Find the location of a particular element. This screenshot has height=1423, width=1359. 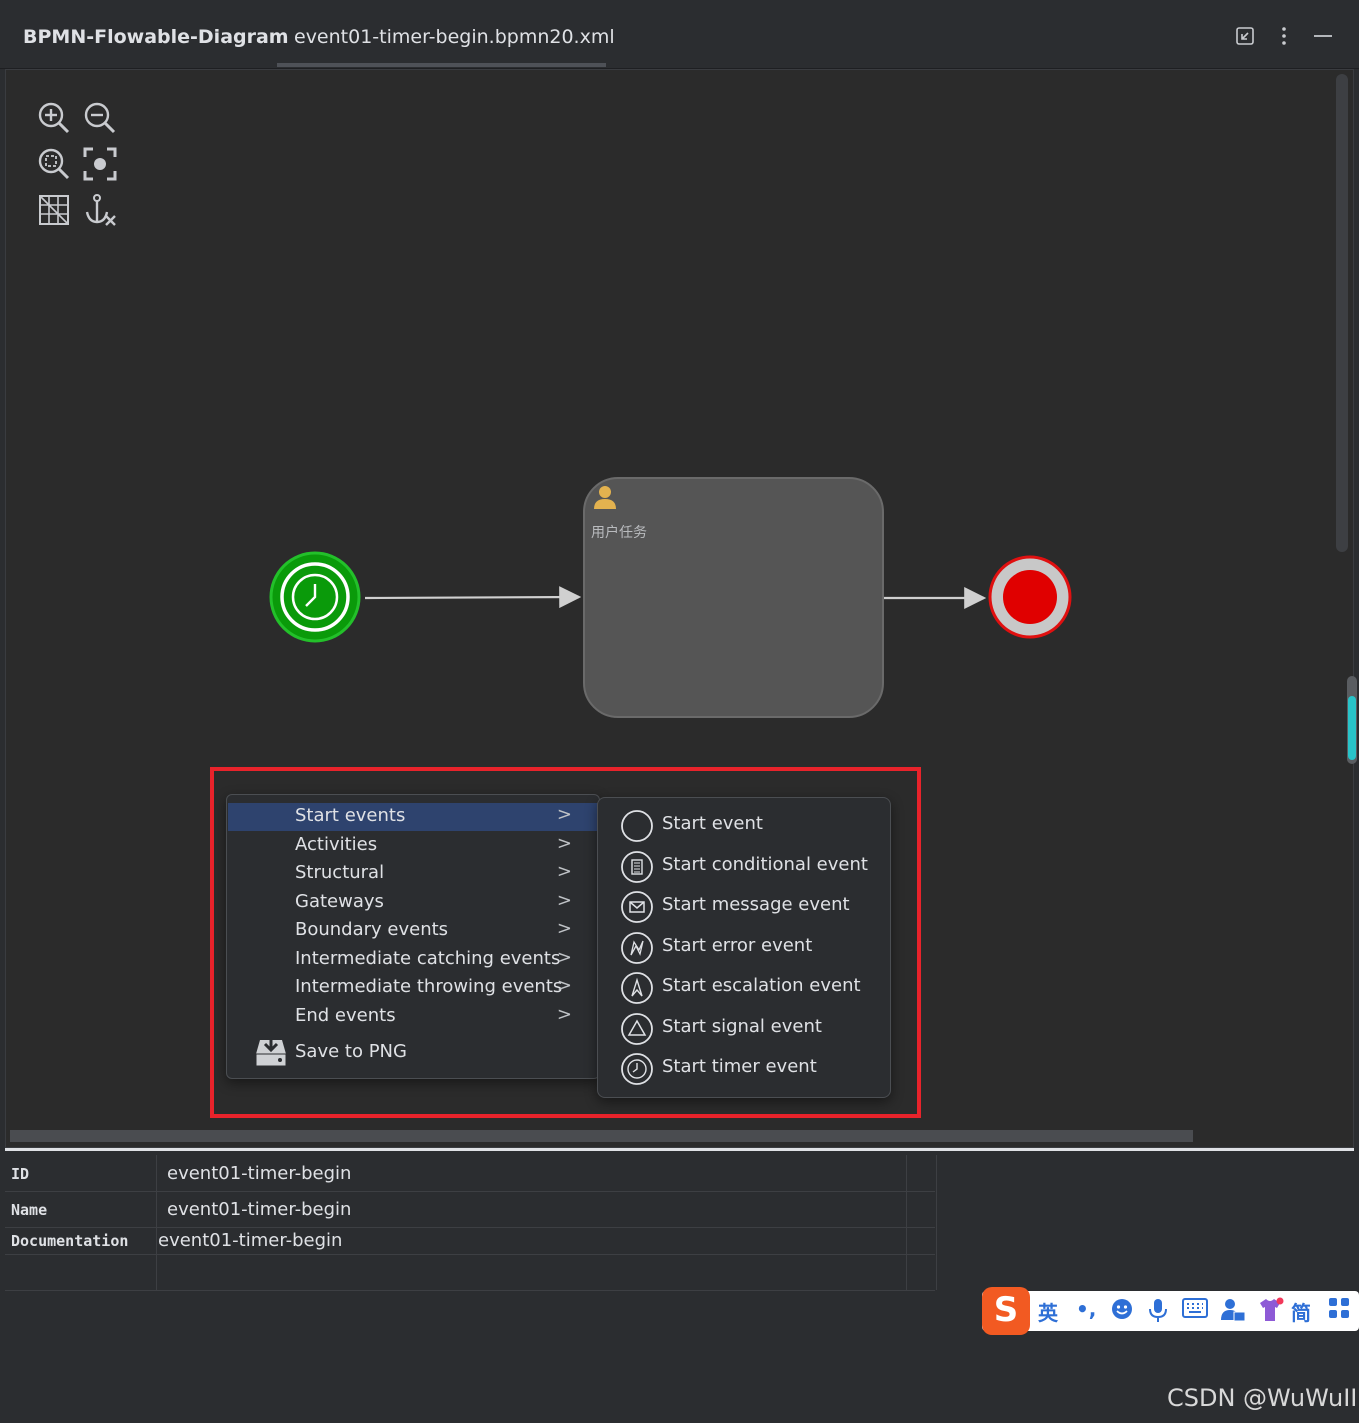

submenu-item-start-signal-event: Start signal event is located at coordinates (744, 1030).